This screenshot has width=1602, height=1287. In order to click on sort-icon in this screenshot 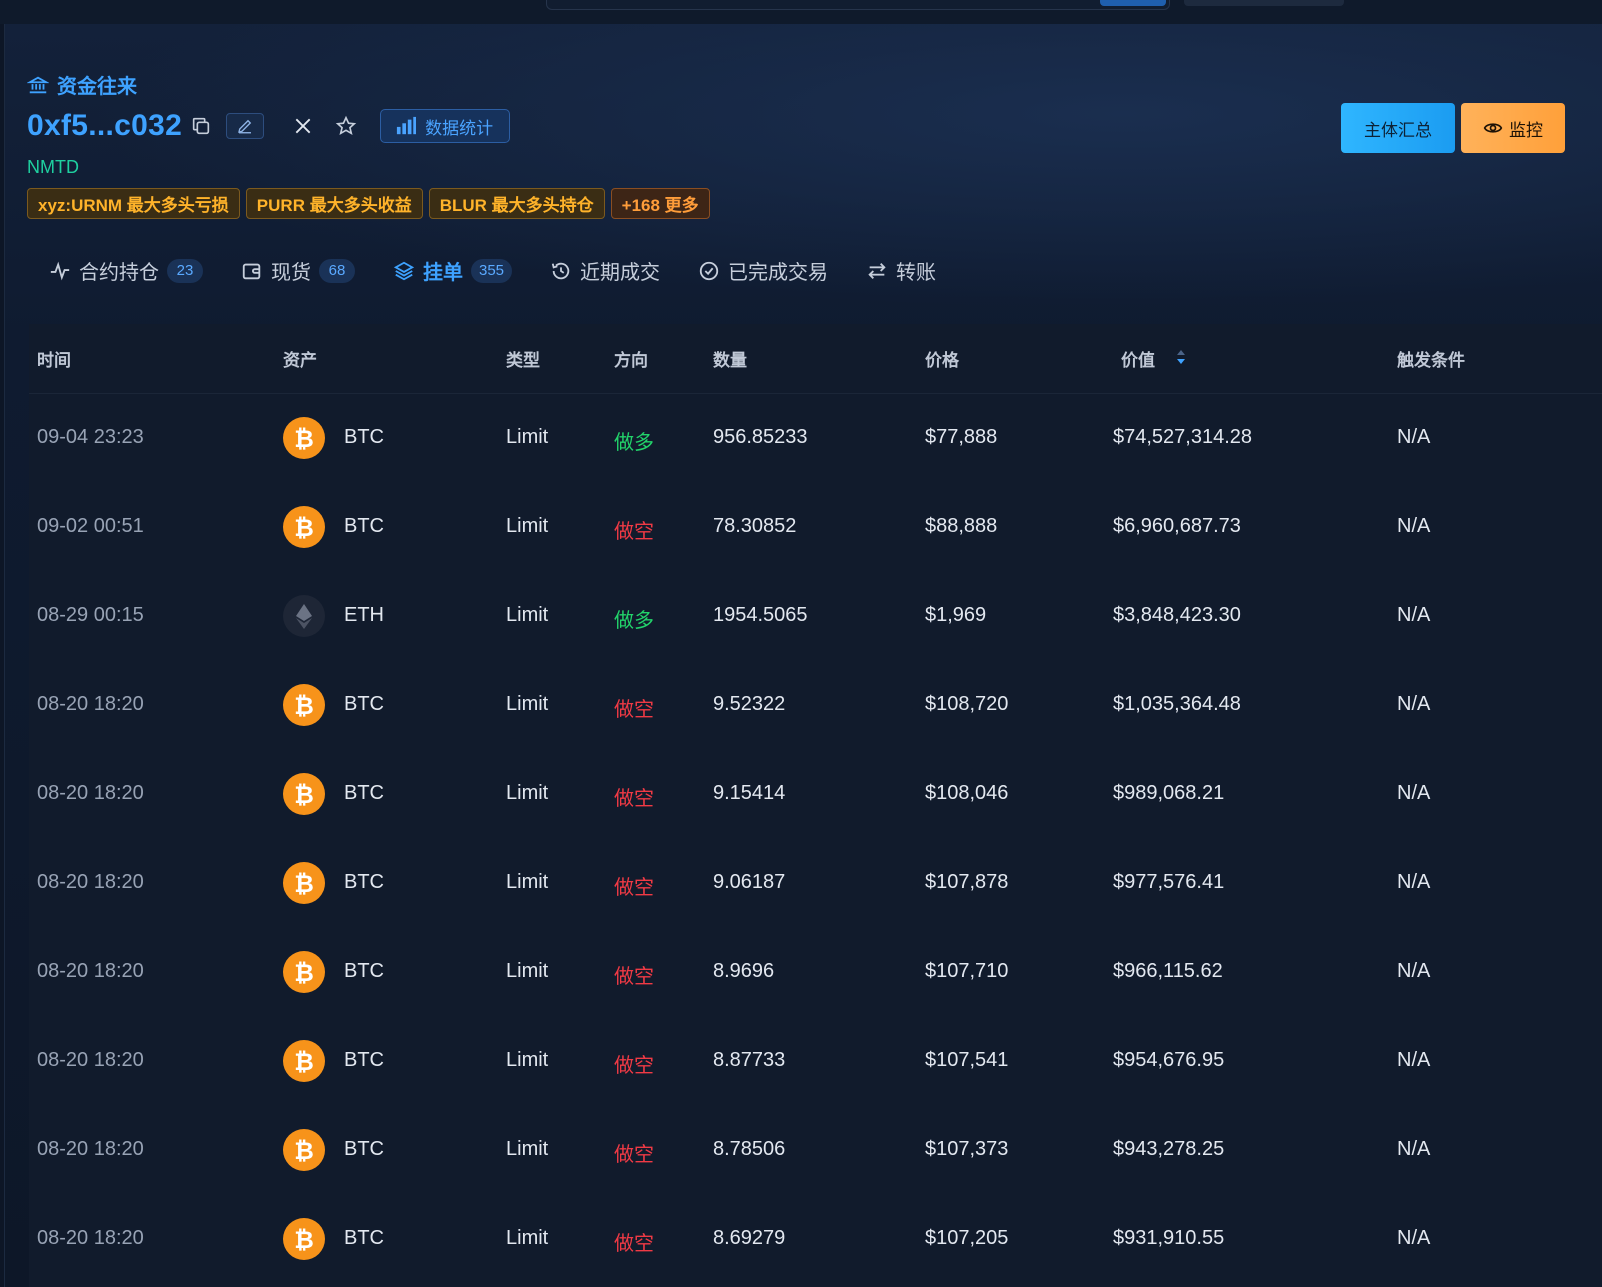, I will do `click(1181, 357)`.